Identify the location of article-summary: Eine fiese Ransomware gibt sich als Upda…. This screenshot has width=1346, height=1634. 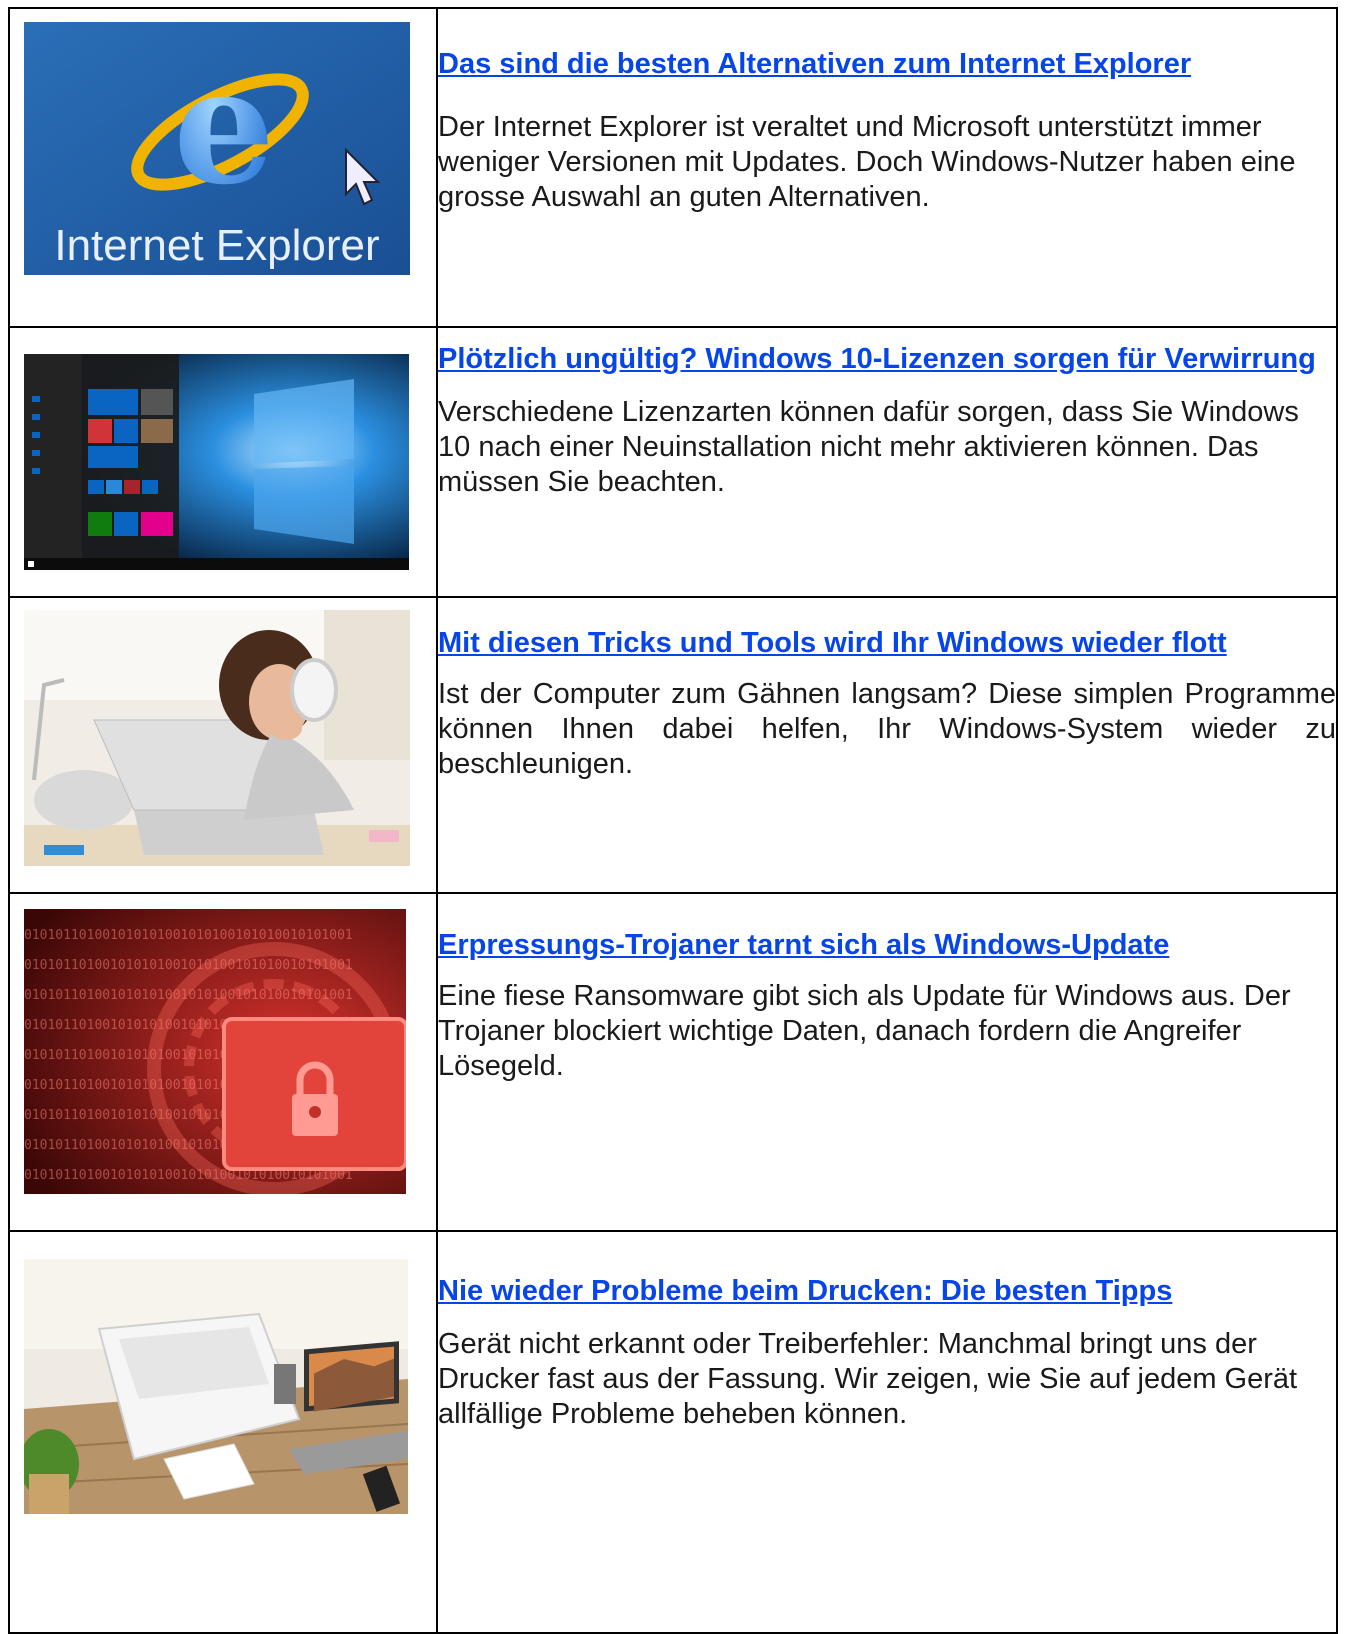
(864, 1031).